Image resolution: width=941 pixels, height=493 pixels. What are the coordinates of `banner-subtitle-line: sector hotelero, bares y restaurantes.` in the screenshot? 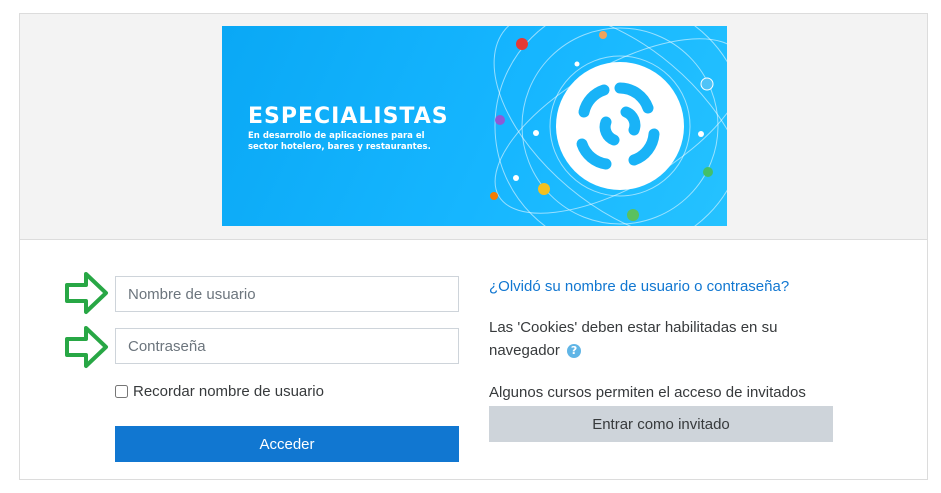 It's located at (339, 147).